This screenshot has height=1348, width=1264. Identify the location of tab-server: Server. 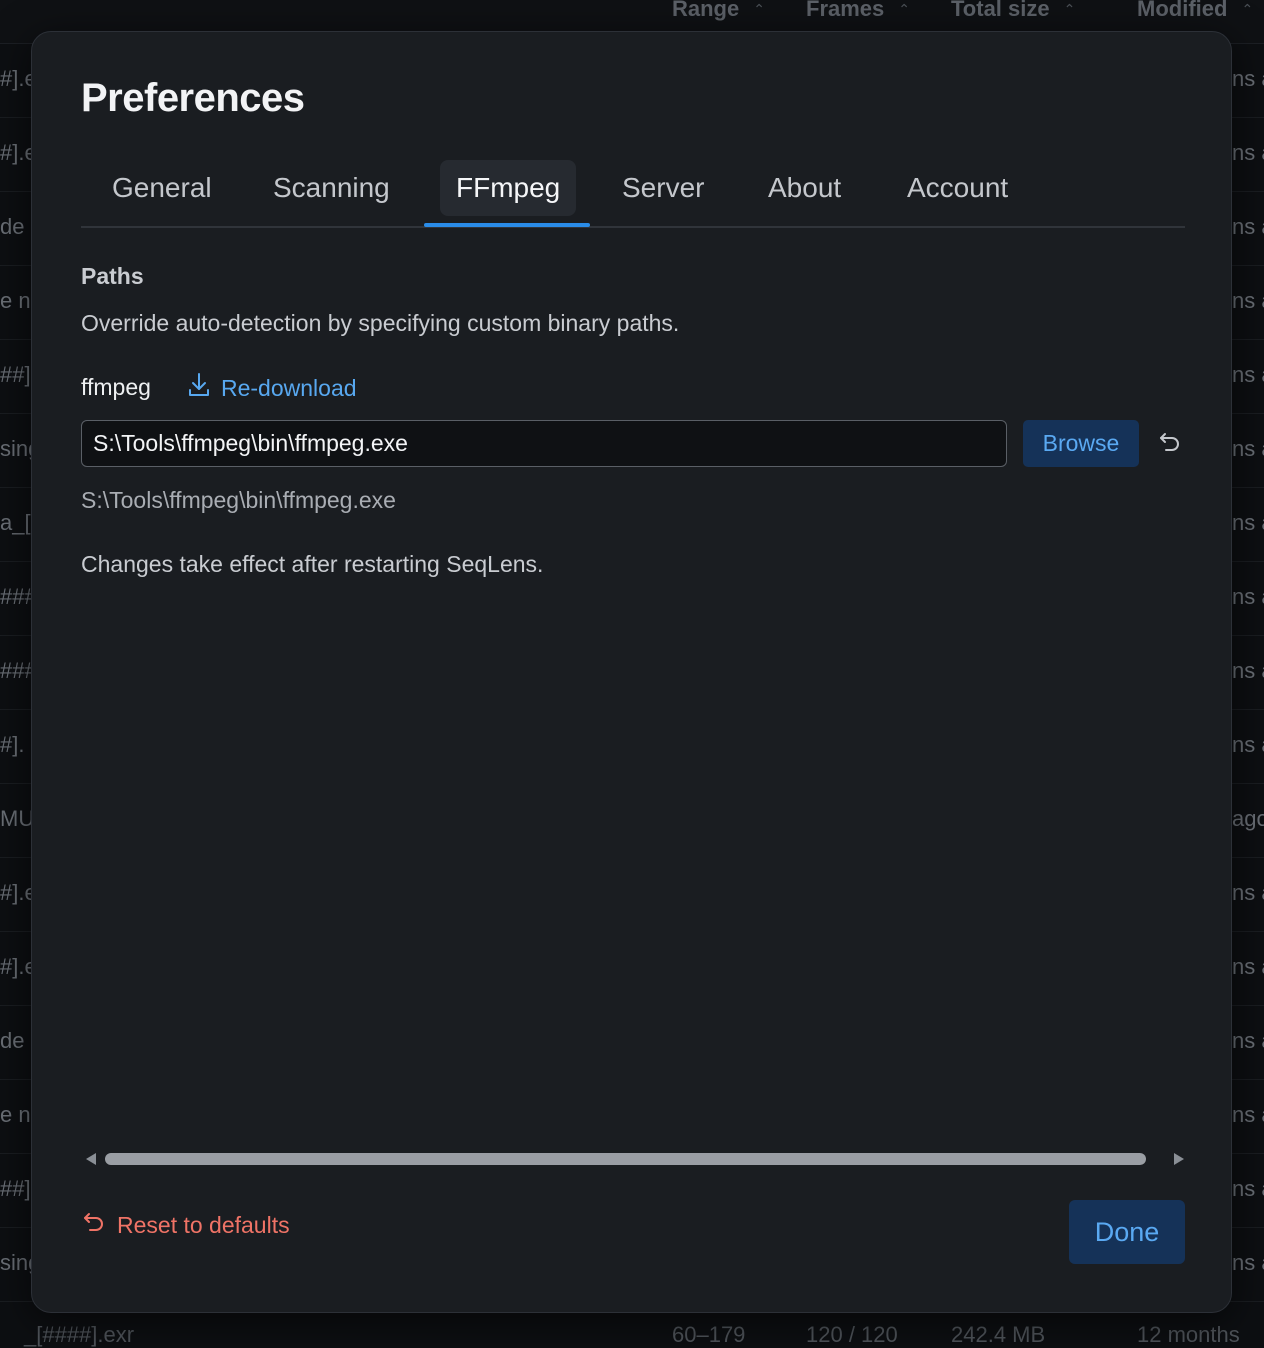
(663, 188).